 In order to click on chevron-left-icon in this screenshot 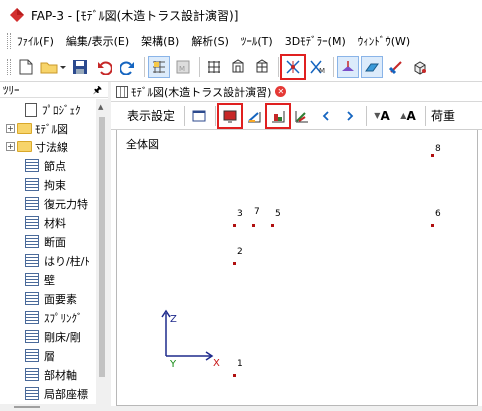, I will do `click(325, 115)`.